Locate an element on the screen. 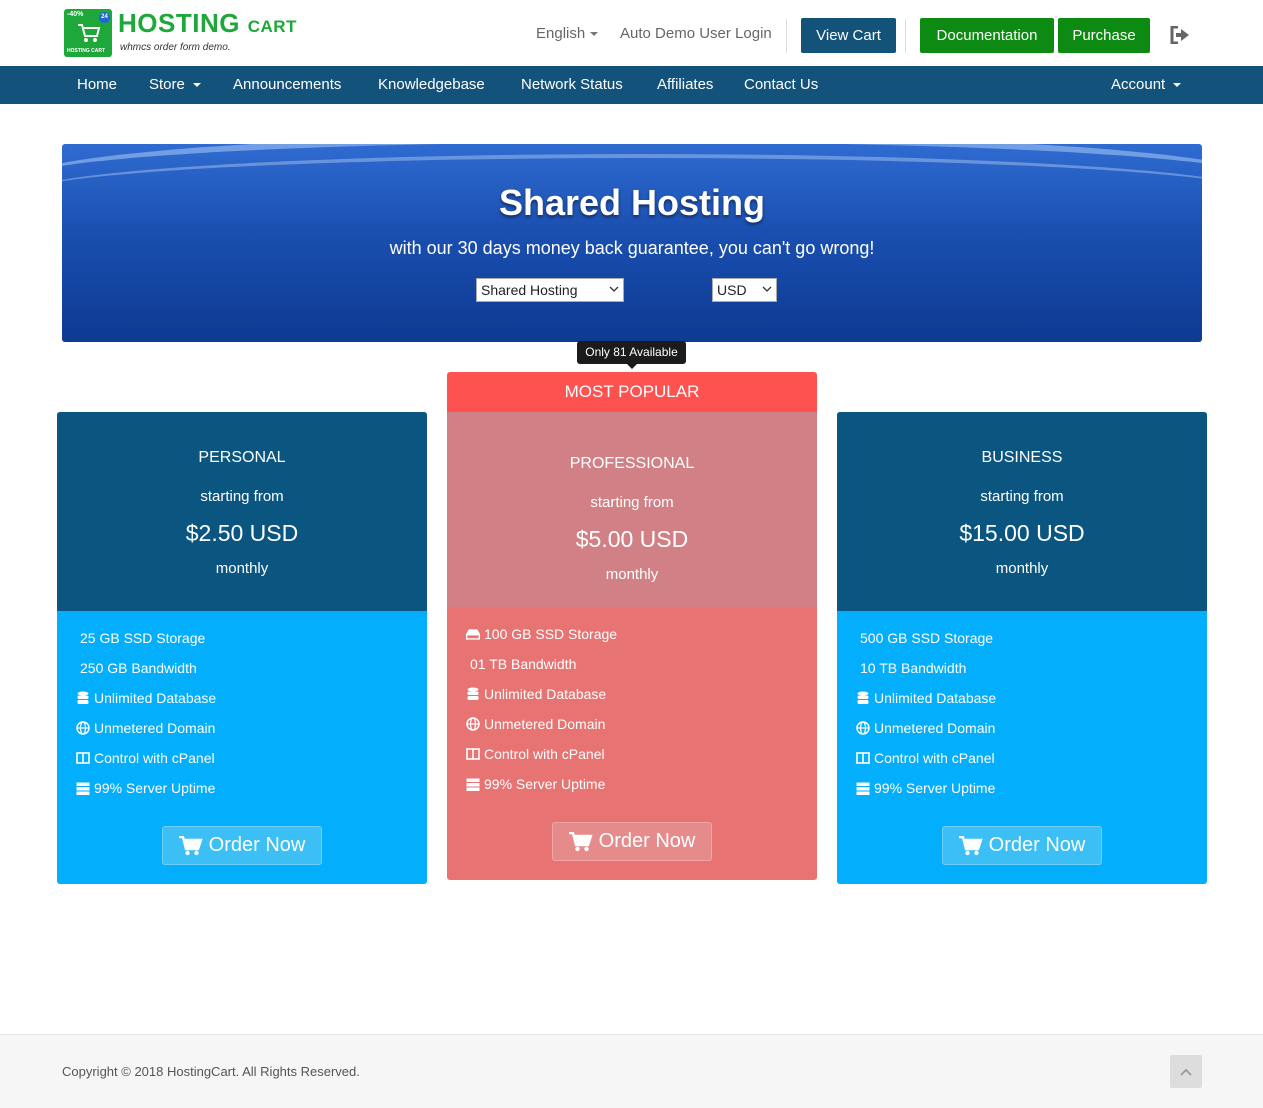 This screenshot has height=1108, width=1263. banner-title: Shared Hosting is located at coordinates (632, 202).